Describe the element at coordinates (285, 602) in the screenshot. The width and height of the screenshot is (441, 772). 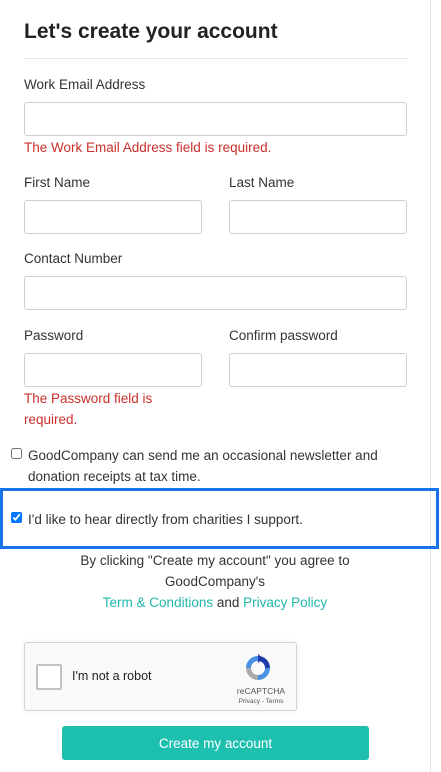
I see `privacy-policy-link: Privacy Policy` at that location.